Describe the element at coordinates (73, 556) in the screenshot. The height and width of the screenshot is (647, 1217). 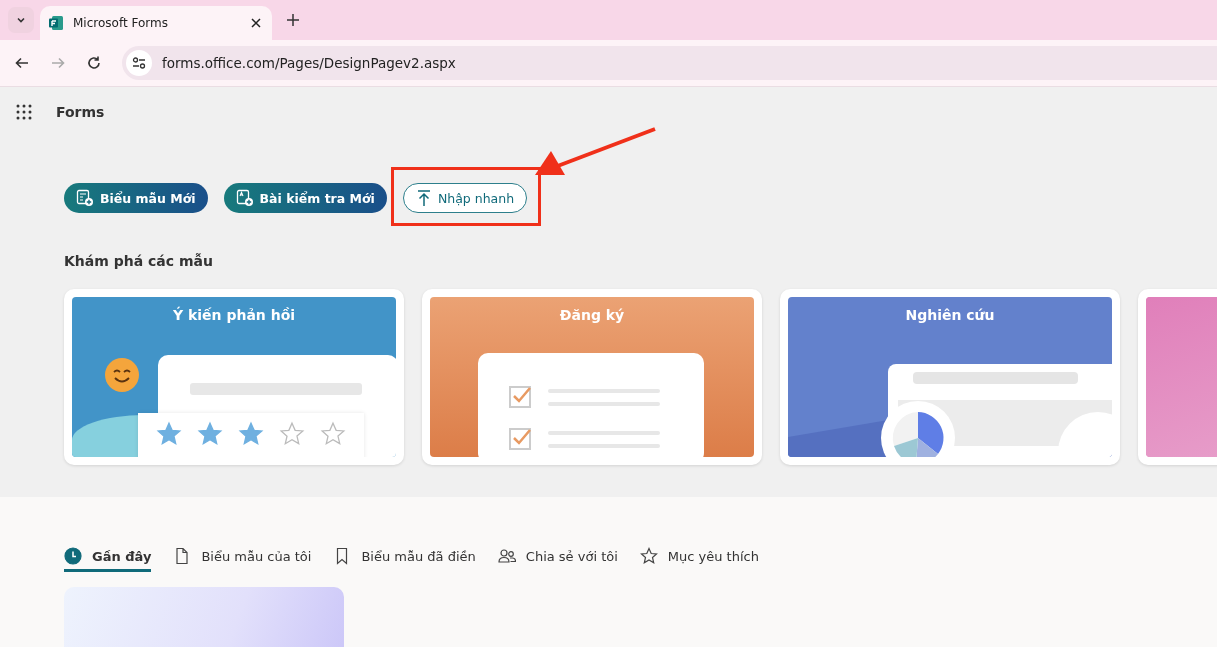
I see `clock-icon` at that location.